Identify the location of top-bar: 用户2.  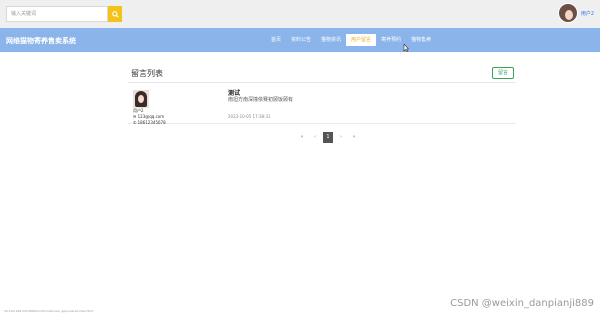
(300, 14).